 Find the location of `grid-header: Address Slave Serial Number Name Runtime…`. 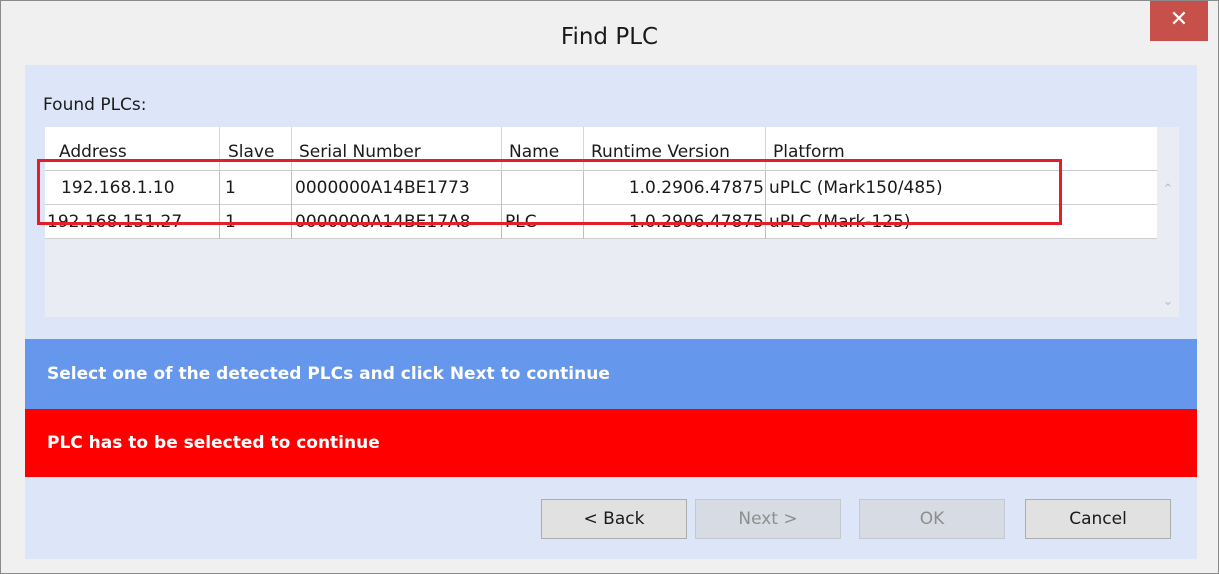

grid-header: Address Slave Serial Number Name Runtime… is located at coordinates (601, 149).